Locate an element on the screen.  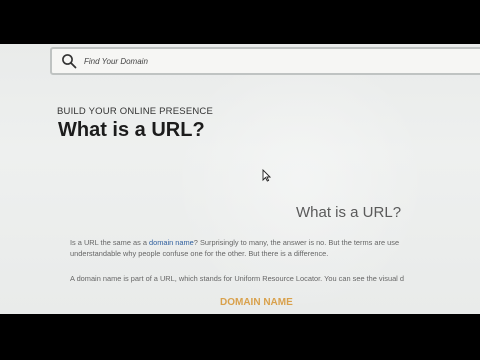
domain-name-link: domain name is located at coordinates (171, 242).